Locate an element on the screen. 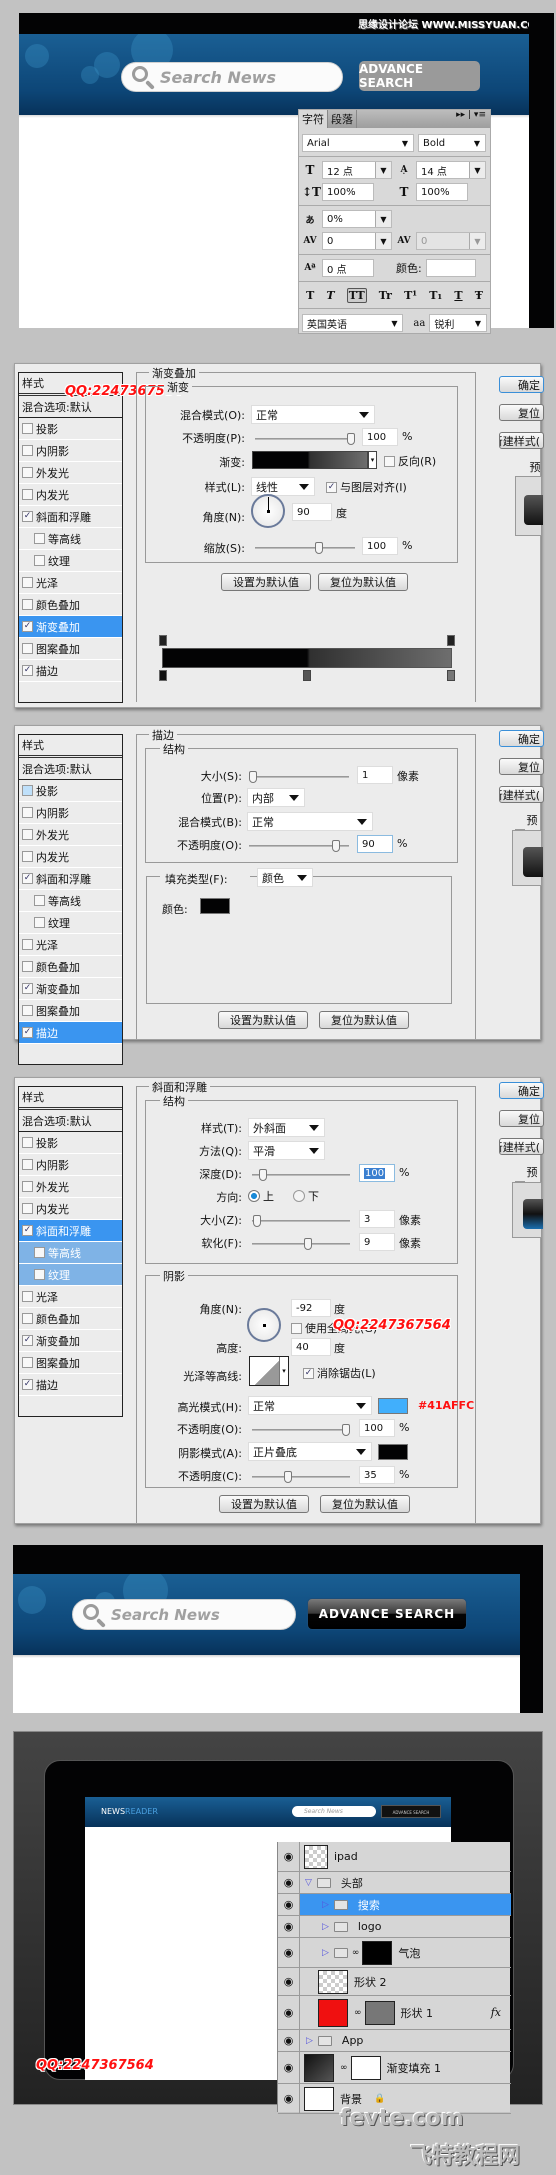  stroke-color-swatch is located at coordinates (215, 906).